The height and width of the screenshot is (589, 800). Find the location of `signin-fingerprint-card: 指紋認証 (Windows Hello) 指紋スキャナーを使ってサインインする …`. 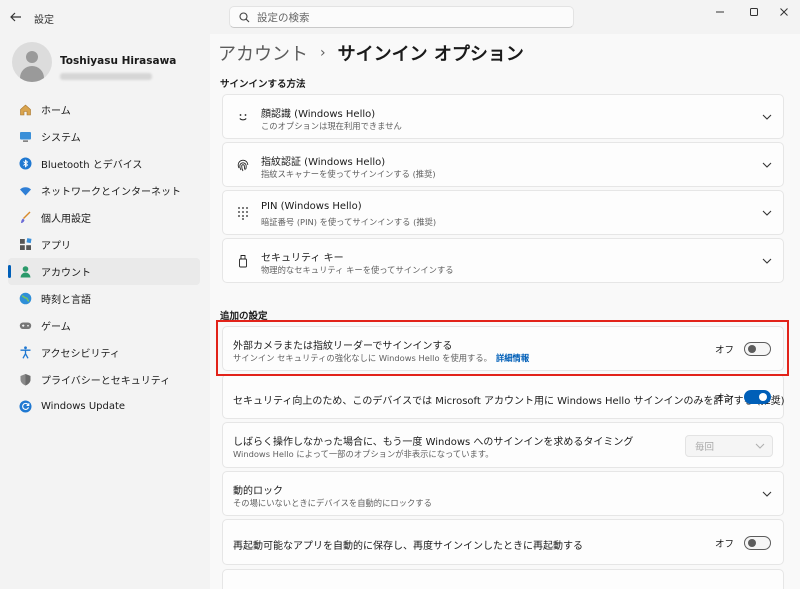

signin-fingerprint-card: 指紋認証 (Windows Hello) 指紋スキャナーを使ってサインインする … is located at coordinates (503, 164).